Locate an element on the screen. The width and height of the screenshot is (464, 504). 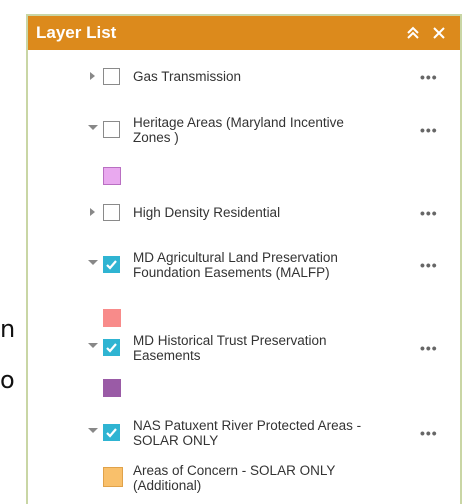
layer-label: Gas Transmission is located at coordinates (187, 76).